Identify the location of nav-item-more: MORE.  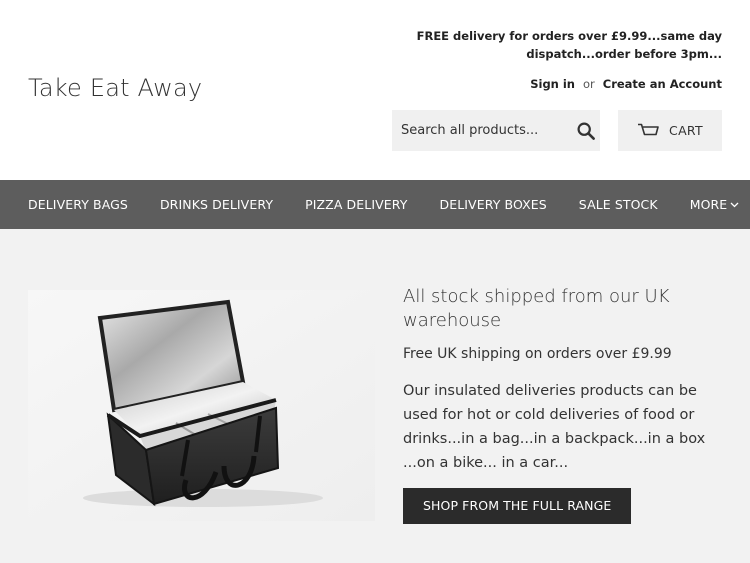
(715, 204).